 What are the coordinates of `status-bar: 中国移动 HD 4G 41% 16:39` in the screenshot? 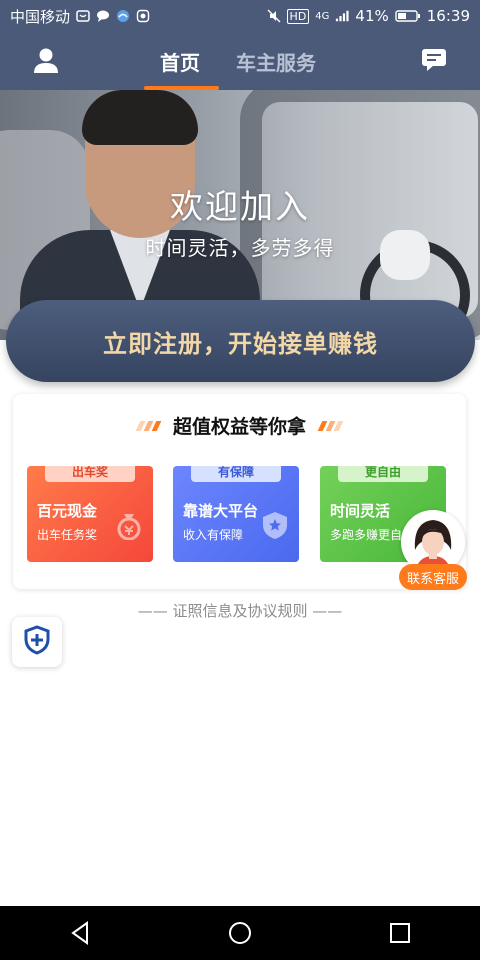 It's located at (240, 16).